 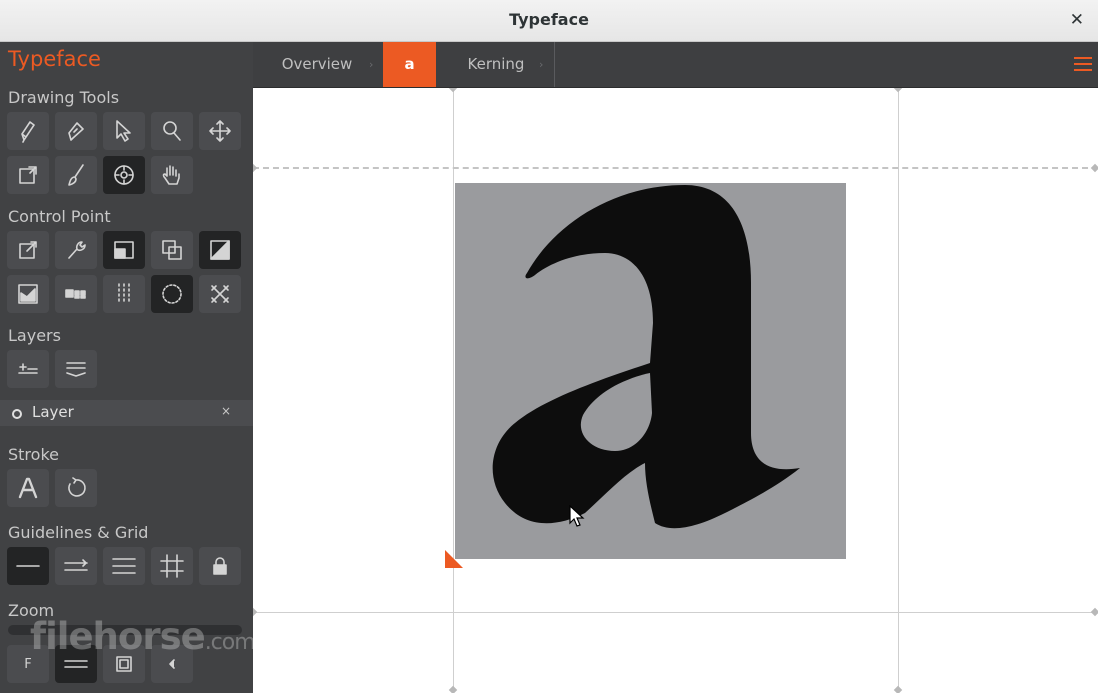 I want to click on image-icon, so click(x=28, y=294).